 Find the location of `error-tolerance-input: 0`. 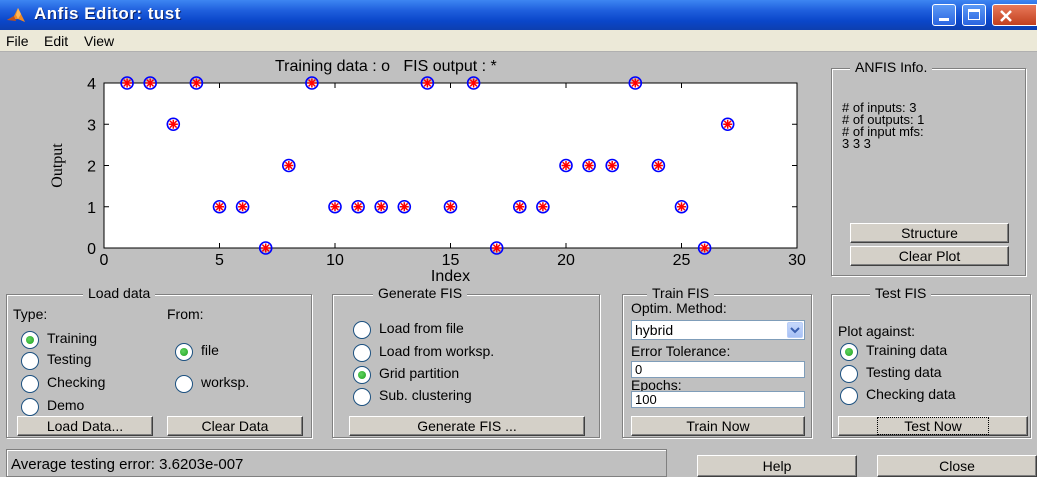

error-tolerance-input: 0 is located at coordinates (718, 369).